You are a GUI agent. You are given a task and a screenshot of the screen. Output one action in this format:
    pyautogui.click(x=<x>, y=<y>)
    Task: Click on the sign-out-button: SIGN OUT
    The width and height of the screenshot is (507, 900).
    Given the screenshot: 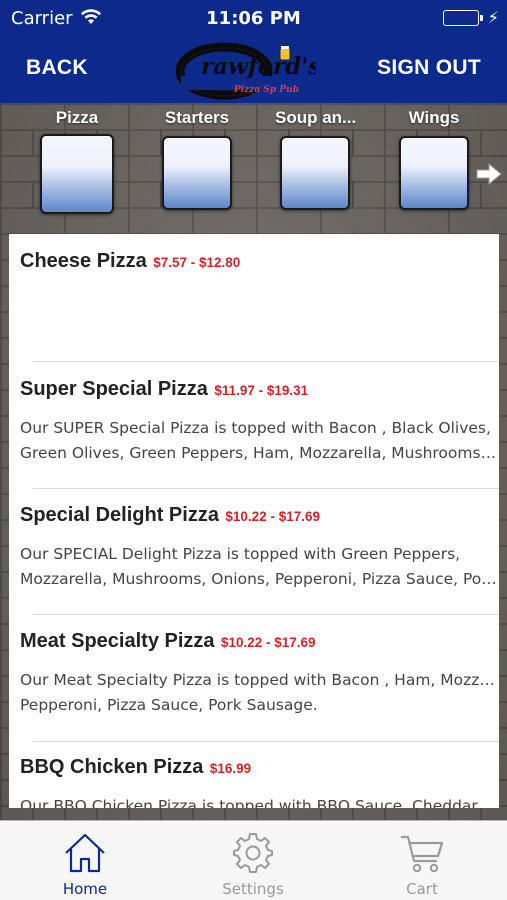 What is the action you would take?
    pyautogui.click(x=429, y=68)
    